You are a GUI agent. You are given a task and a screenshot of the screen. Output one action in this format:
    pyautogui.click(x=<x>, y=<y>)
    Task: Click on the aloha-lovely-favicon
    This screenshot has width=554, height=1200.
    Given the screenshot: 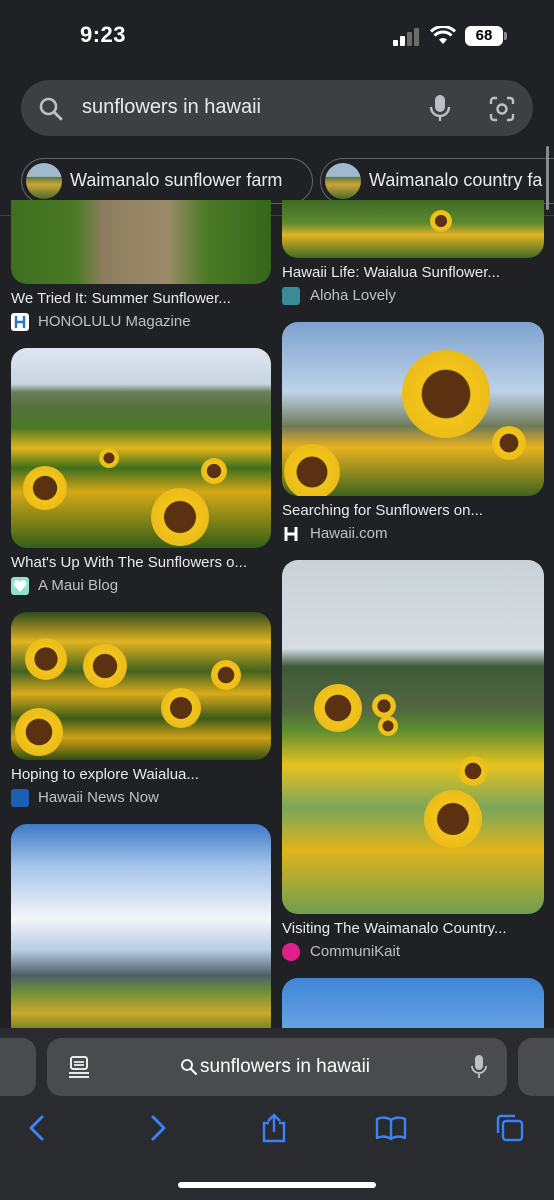 What is the action you would take?
    pyautogui.click(x=291, y=296)
    